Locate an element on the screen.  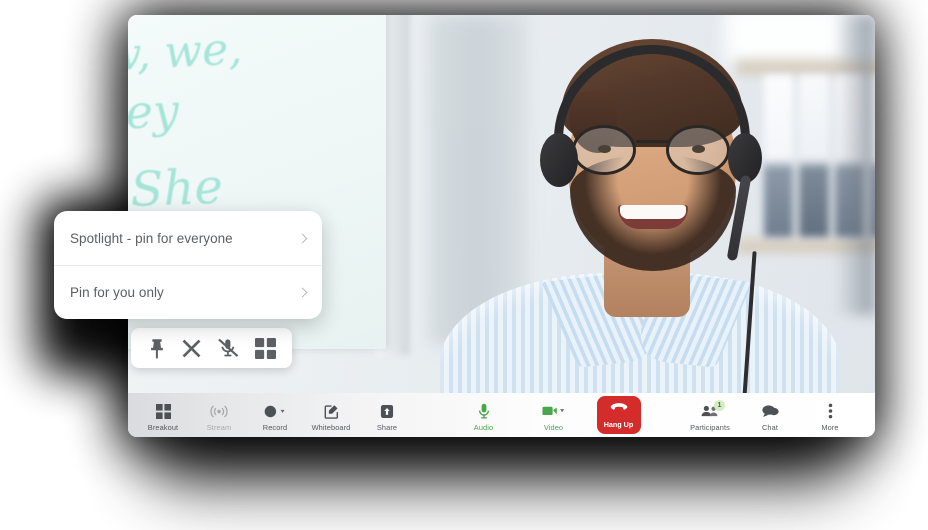
whiteboard-line-1: w, we, is located at coordinates (186, 52).